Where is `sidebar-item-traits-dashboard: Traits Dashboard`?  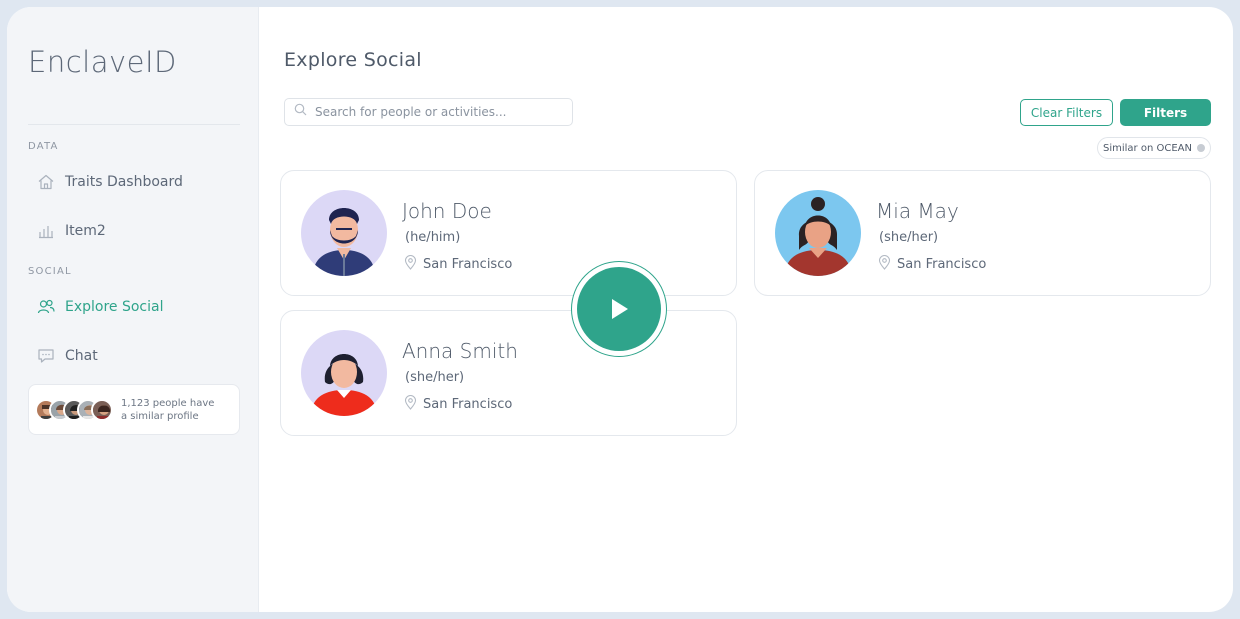 sidebar-item-traits-dashboard: Traits Dashboard is located at coordinates (110, 182).